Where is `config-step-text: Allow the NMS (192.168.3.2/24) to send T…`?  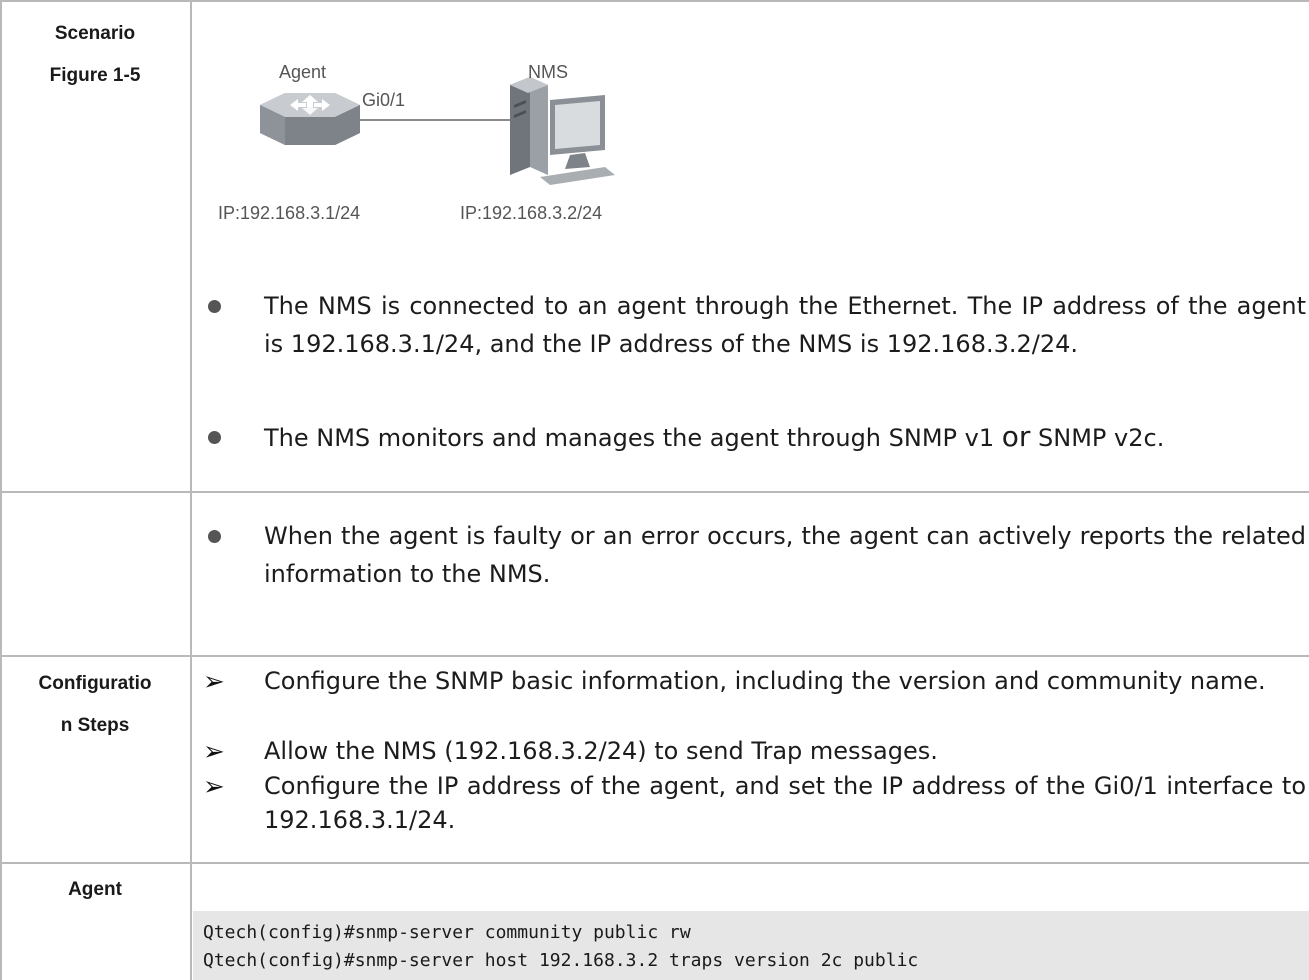
config-step-text: Allow the NMS (192.168.3.2/24) to send T… is located at coordinates (601, 751).